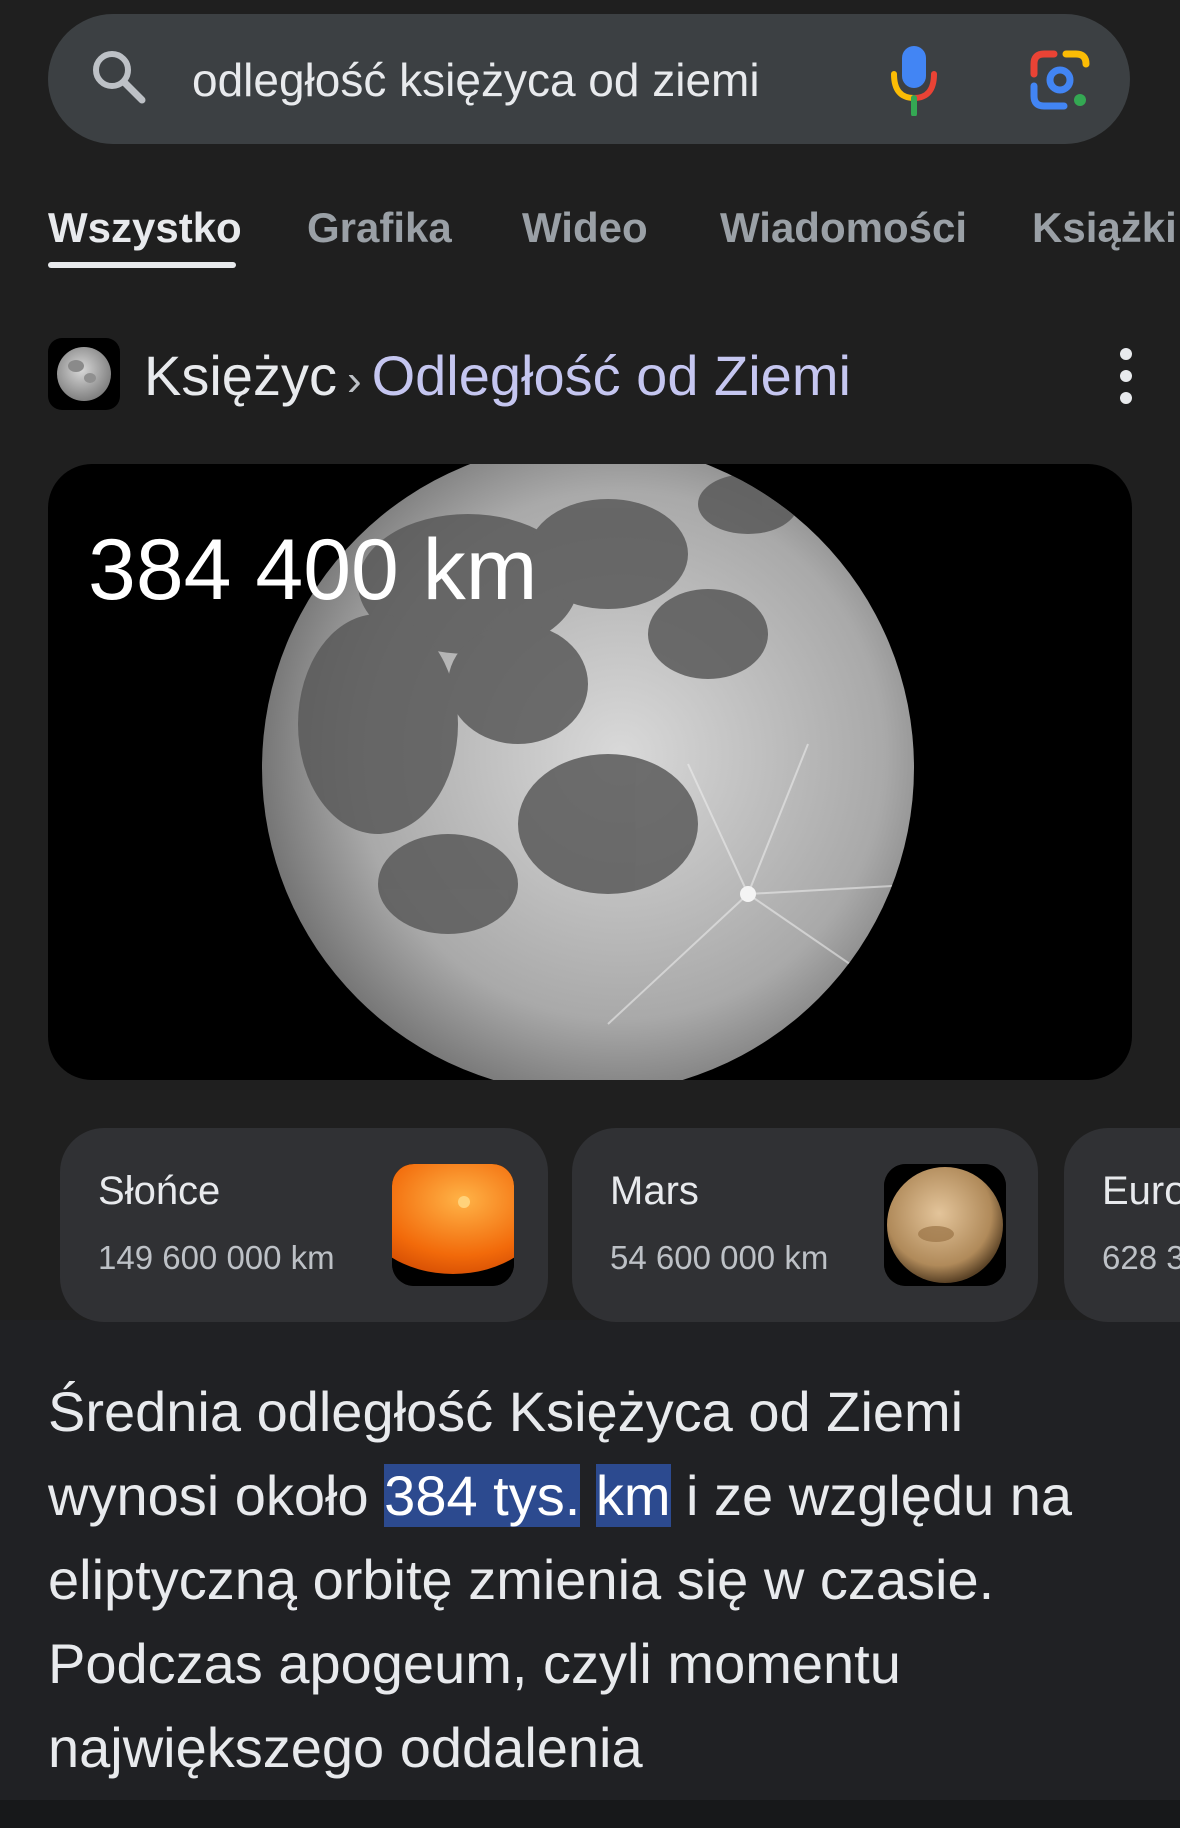 Image resolution: width=1180 pixels, height=1828 pixels. Describe the element at coordinates (379, 228) in the screenshot. I see `tab-images: Grafika` at that location.